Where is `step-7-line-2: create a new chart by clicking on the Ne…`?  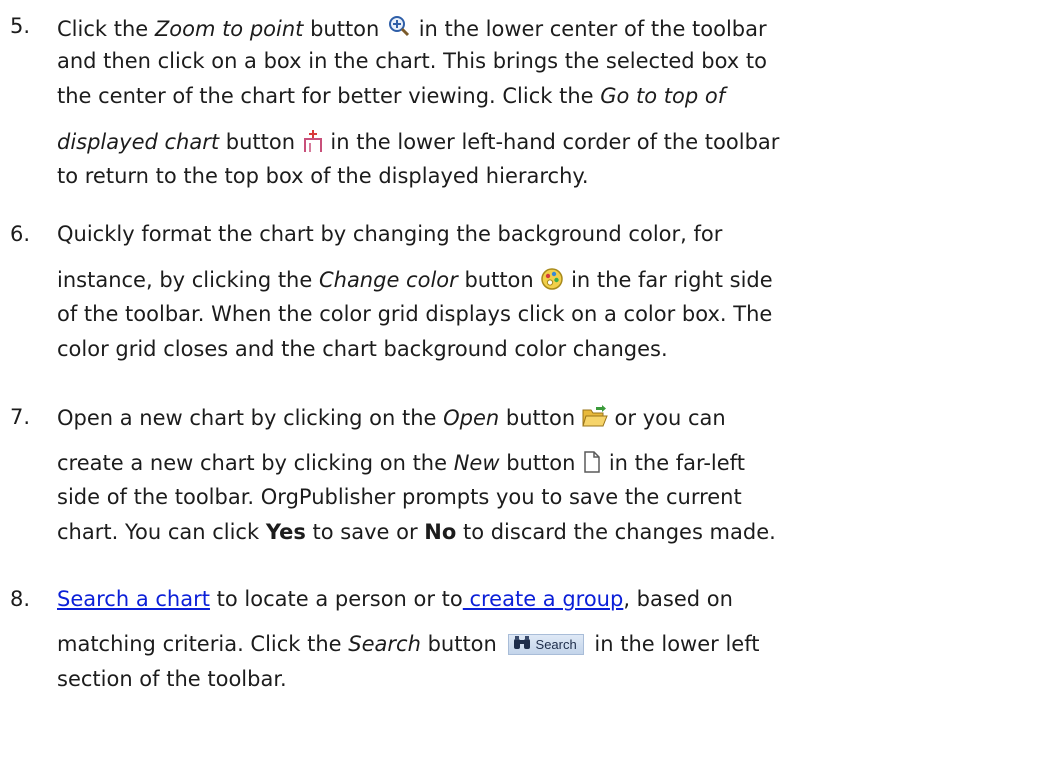 step-7-line-2: create a new chart by clicking on the Ne… is located at coordinates (401, 462).